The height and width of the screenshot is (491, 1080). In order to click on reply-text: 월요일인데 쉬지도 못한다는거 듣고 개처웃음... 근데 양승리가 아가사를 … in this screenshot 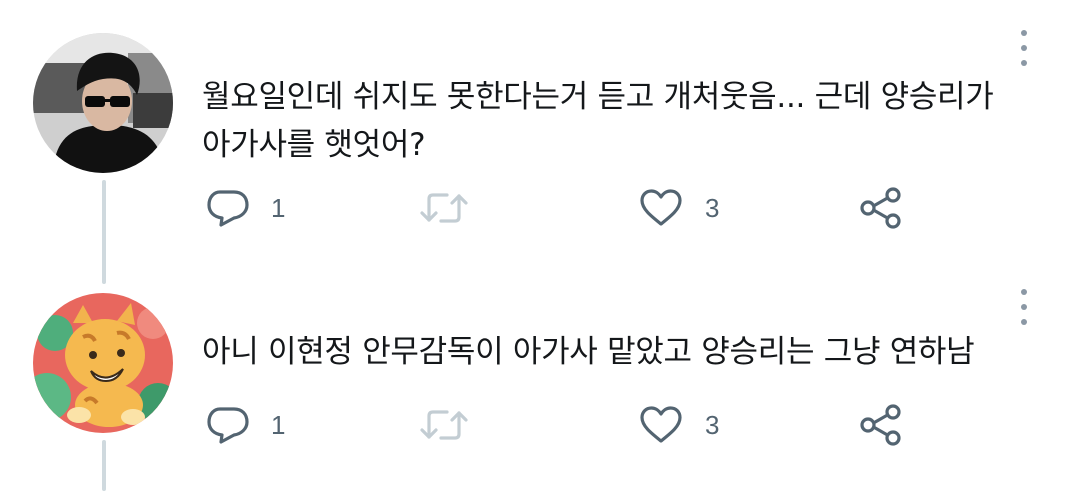, I will do `click(598, 121)`.